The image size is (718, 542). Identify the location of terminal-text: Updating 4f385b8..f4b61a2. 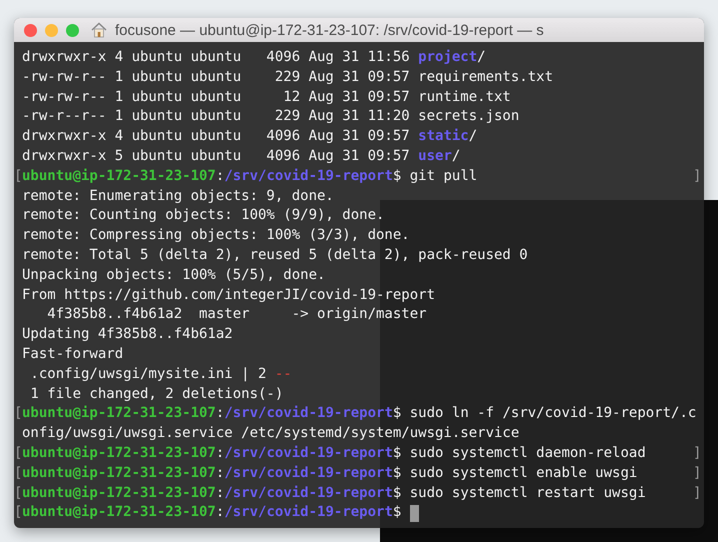
(127, 334).